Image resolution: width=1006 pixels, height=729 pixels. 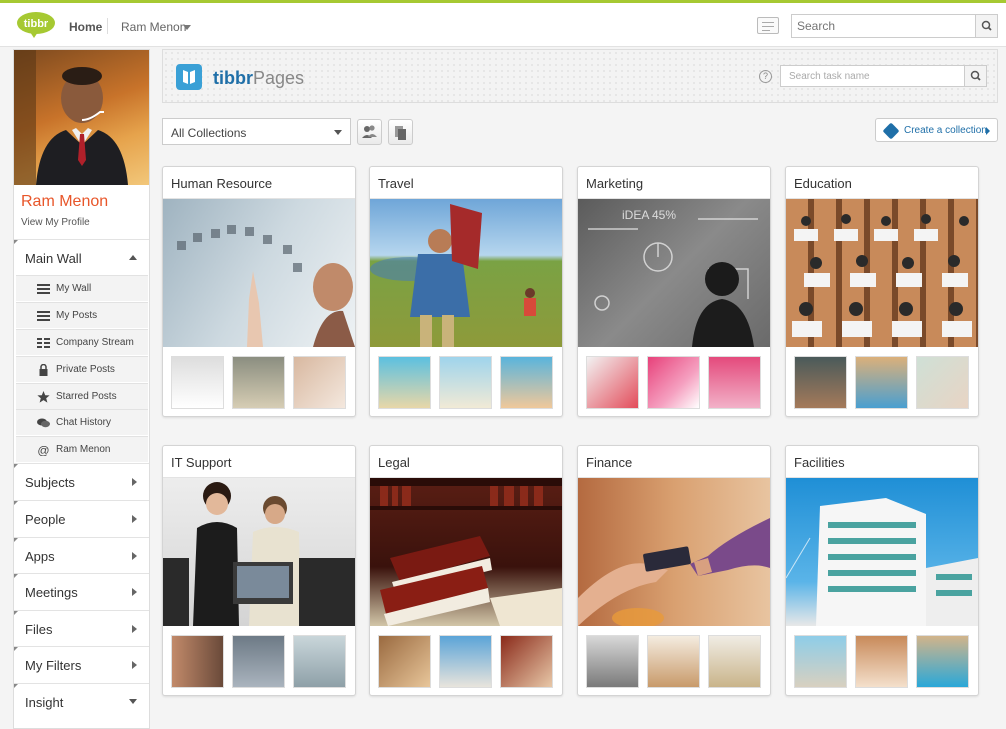 What do you see at coordinates (43, 370) in the screenshot?
I see `lock-icon` at bounding box center [43, 370].